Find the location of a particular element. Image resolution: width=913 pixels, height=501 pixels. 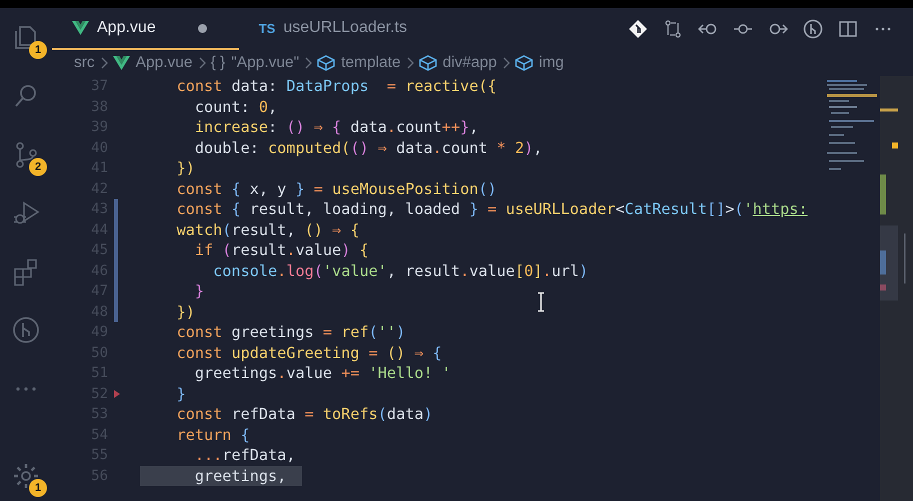

breadcrumb-item: template is located at coordinates (371, 63).